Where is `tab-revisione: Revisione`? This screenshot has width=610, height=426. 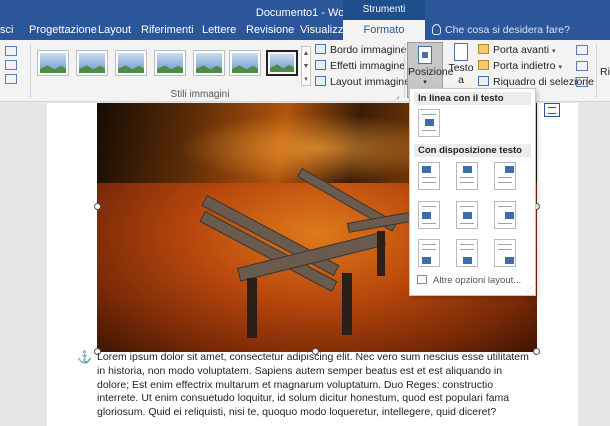 tab-revisione: Revisione is located at coordinates (270, 30).